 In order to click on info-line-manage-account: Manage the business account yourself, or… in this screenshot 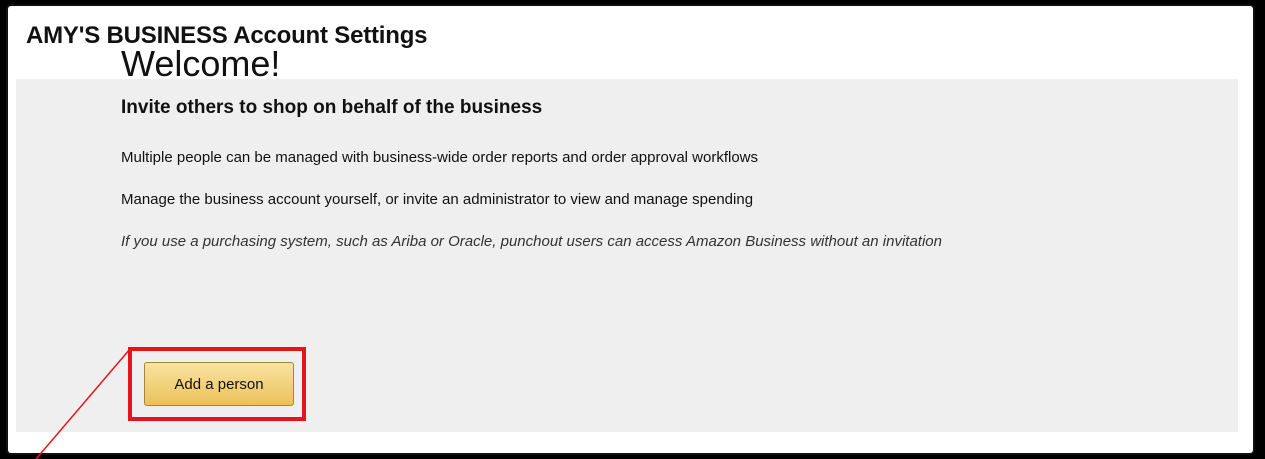, I will do `click(437, 199)`.